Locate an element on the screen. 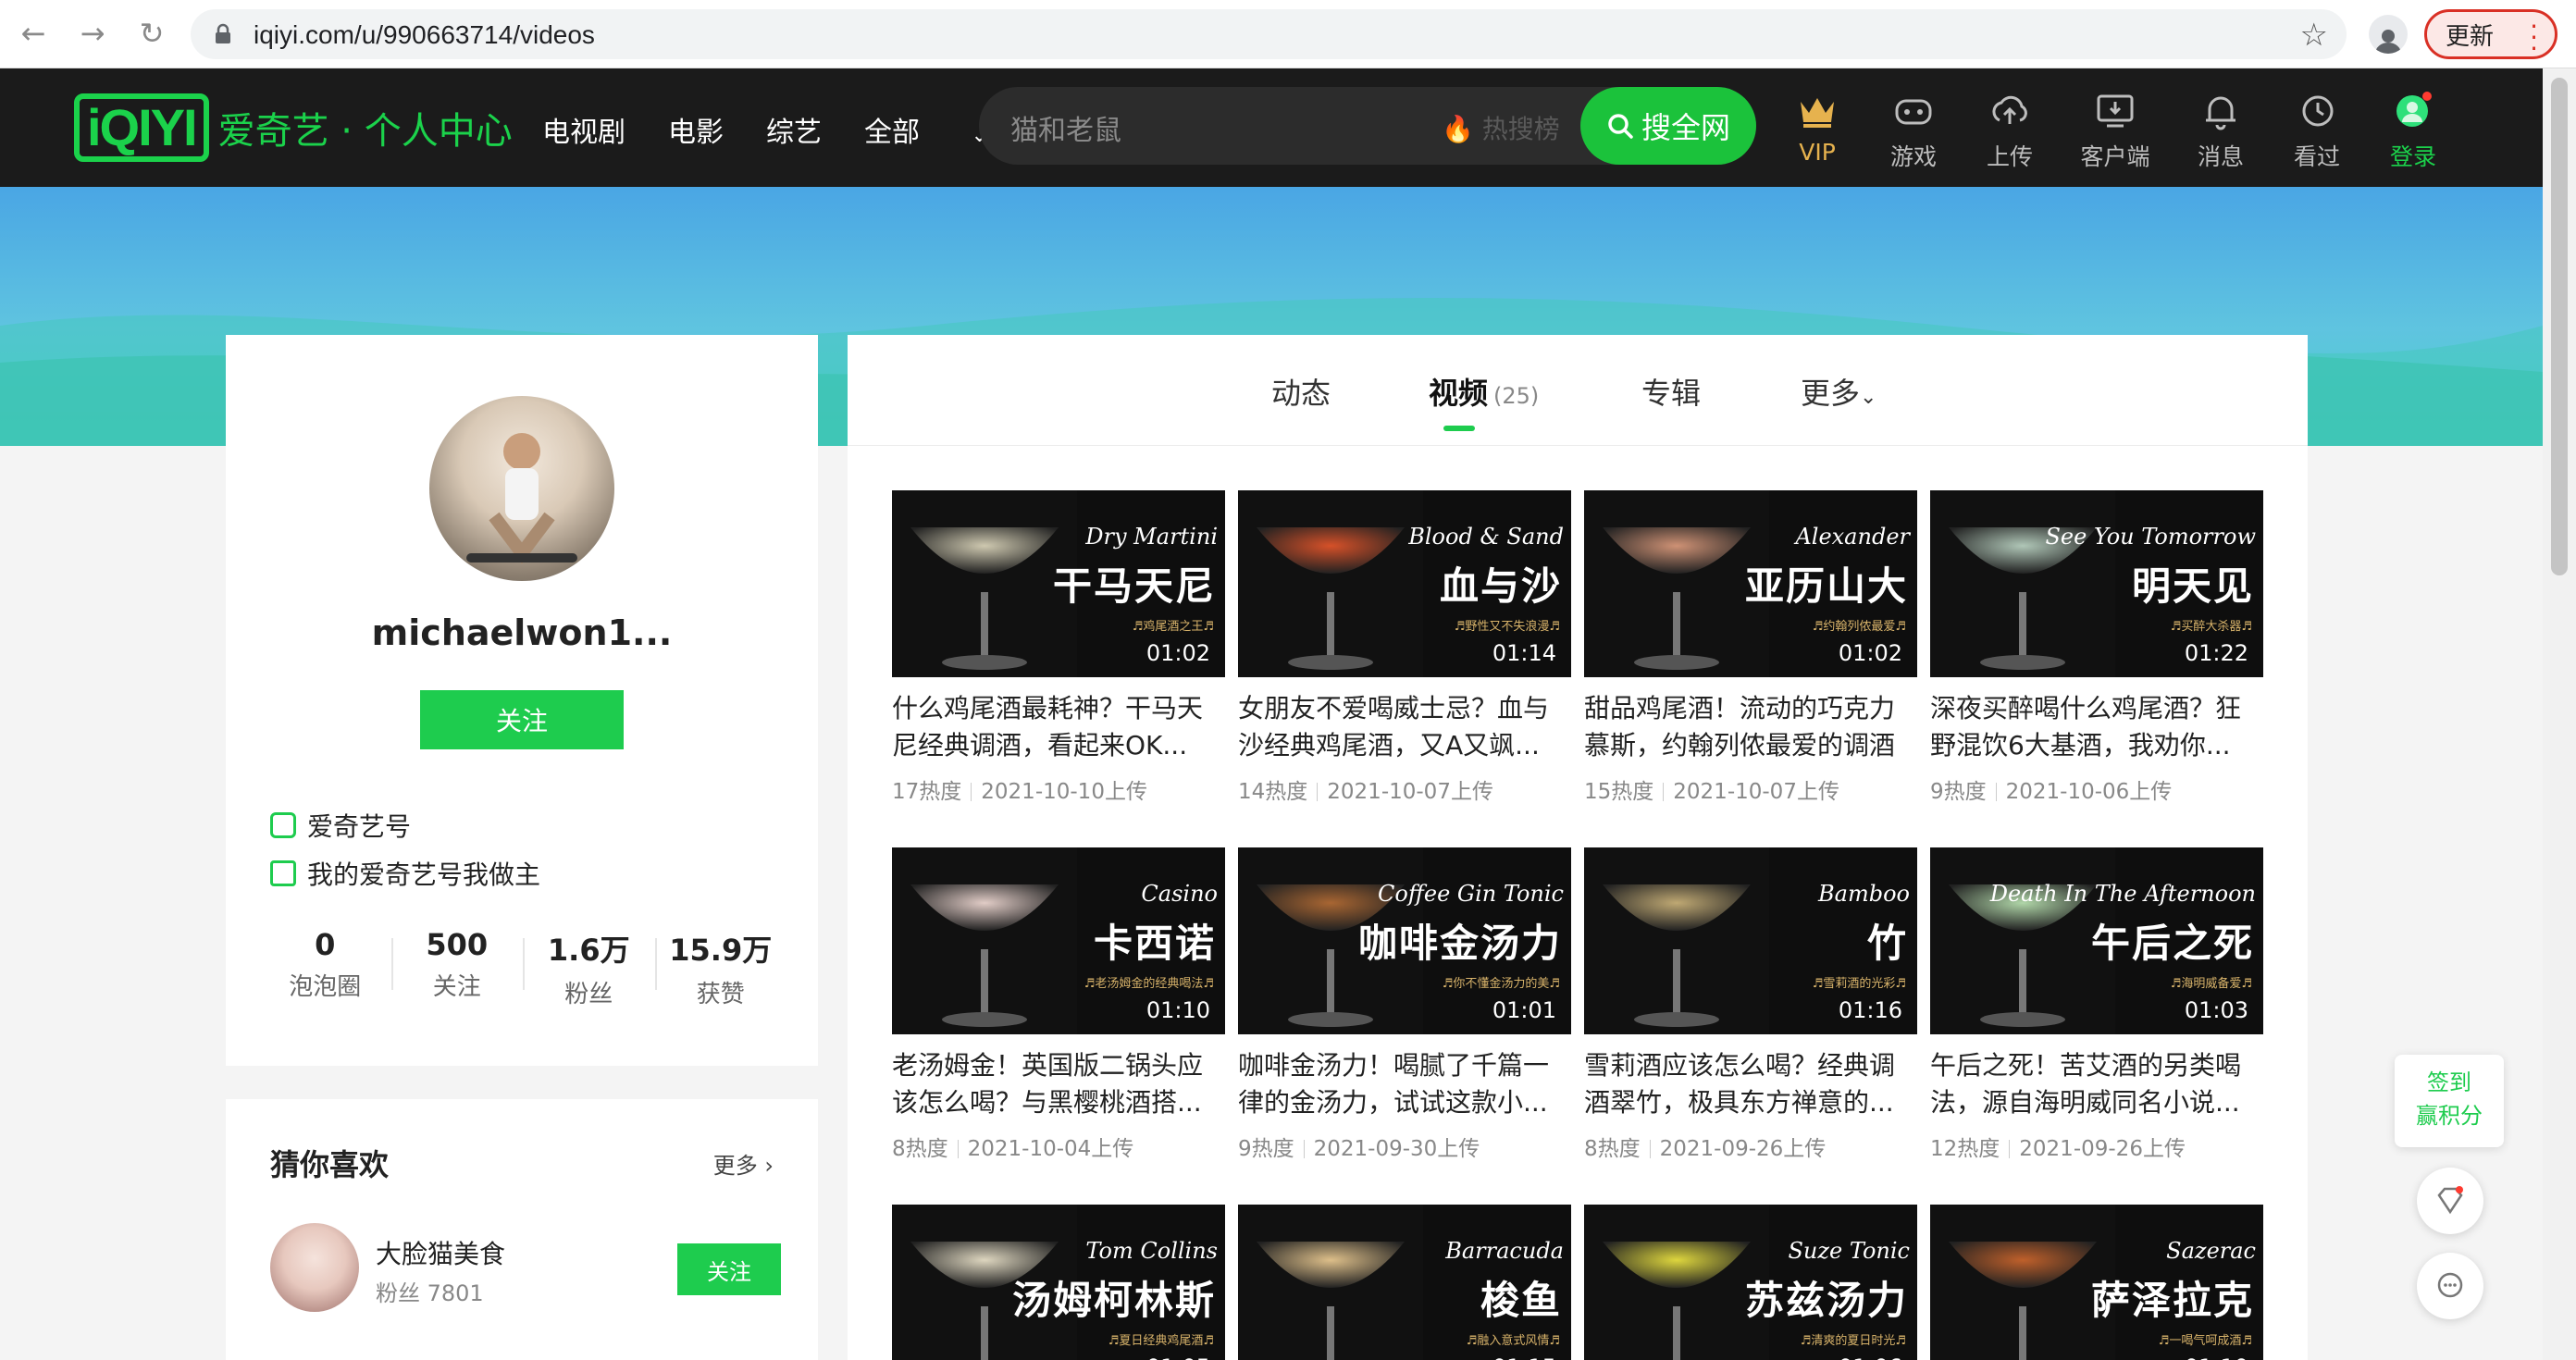  video-subtitle: ♬老汤姆金的经典喝法♬ is located at coordinates (1149, 984).